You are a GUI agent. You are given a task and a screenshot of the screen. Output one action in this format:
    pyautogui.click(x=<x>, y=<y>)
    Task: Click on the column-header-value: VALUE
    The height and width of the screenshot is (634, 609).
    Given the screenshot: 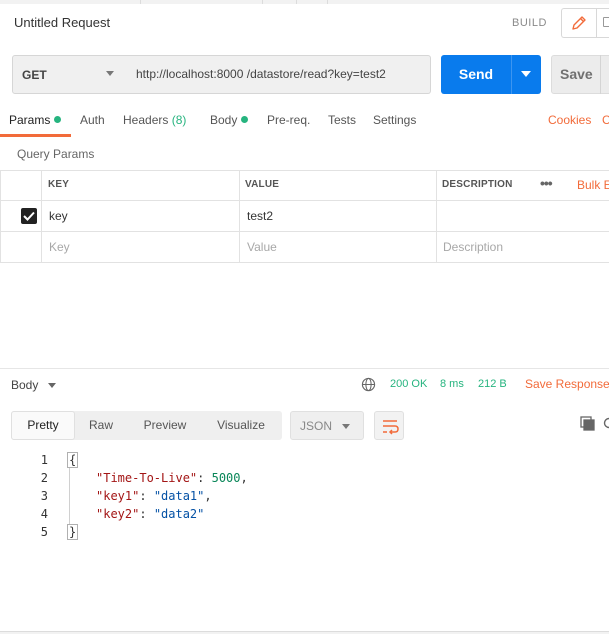 What is the action you would take?
    pyautogui.click(x=262, y=184)
    